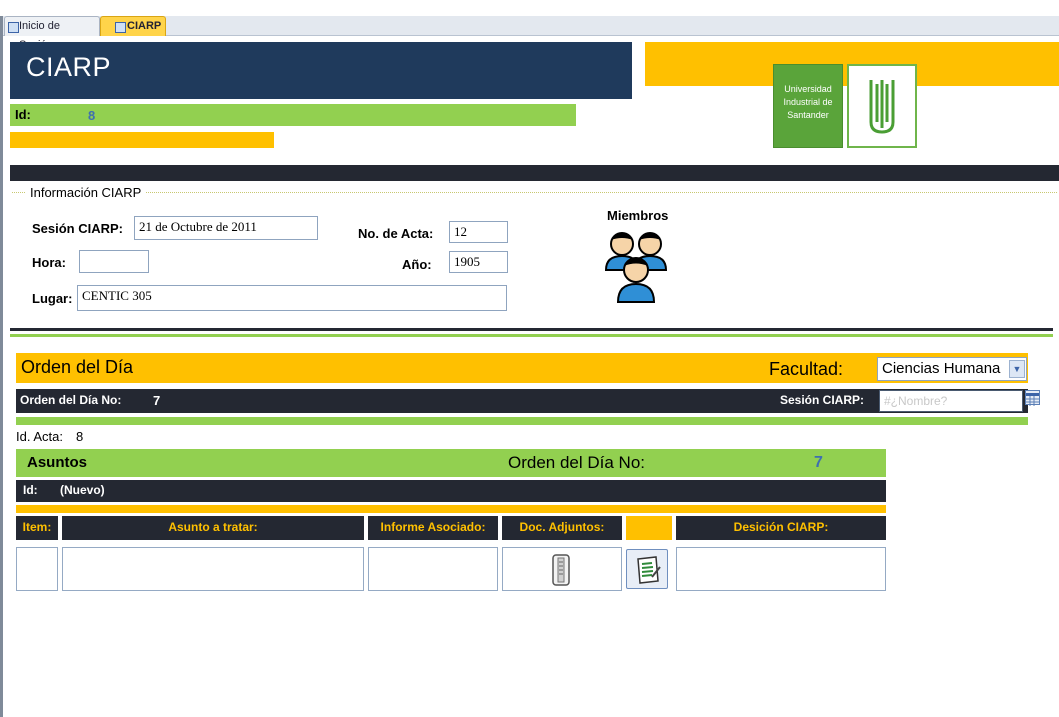 This screenshot has height=717, width=1059. Describe the element at coordinates (114, 261) in the screenshot. I see `hora-field` at that location.